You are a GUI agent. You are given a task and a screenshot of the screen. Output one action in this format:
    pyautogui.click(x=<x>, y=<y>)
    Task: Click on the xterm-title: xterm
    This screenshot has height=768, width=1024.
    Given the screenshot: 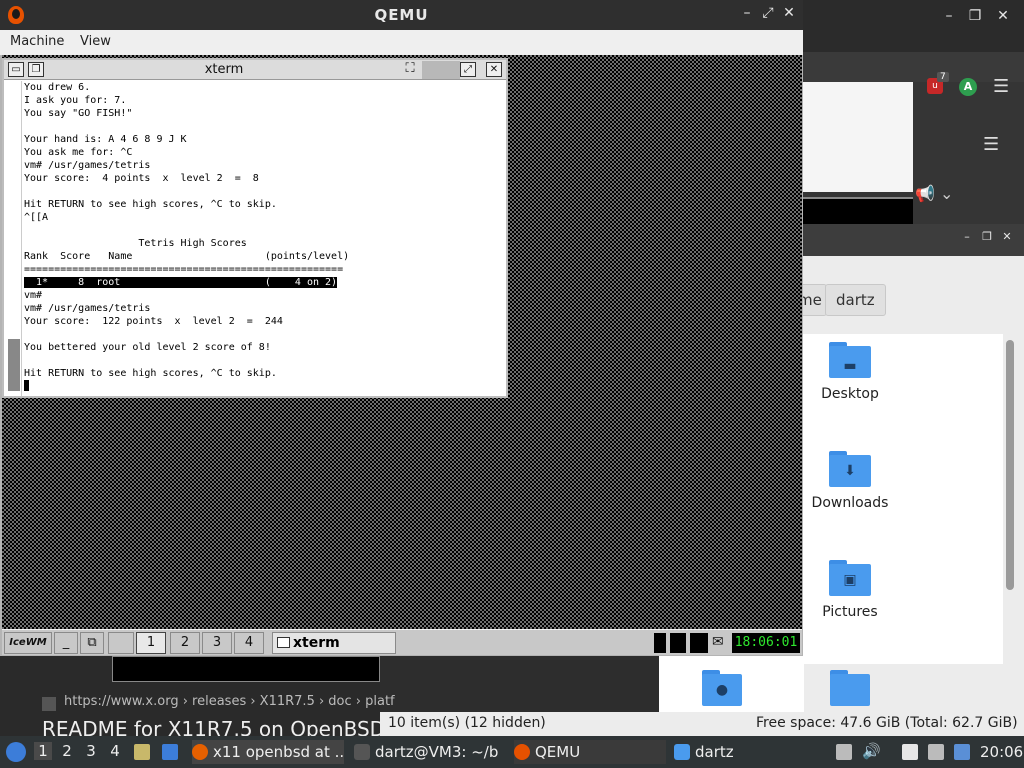 What is the action you would take?
    pyautogui.click(x=224, y=69)
    